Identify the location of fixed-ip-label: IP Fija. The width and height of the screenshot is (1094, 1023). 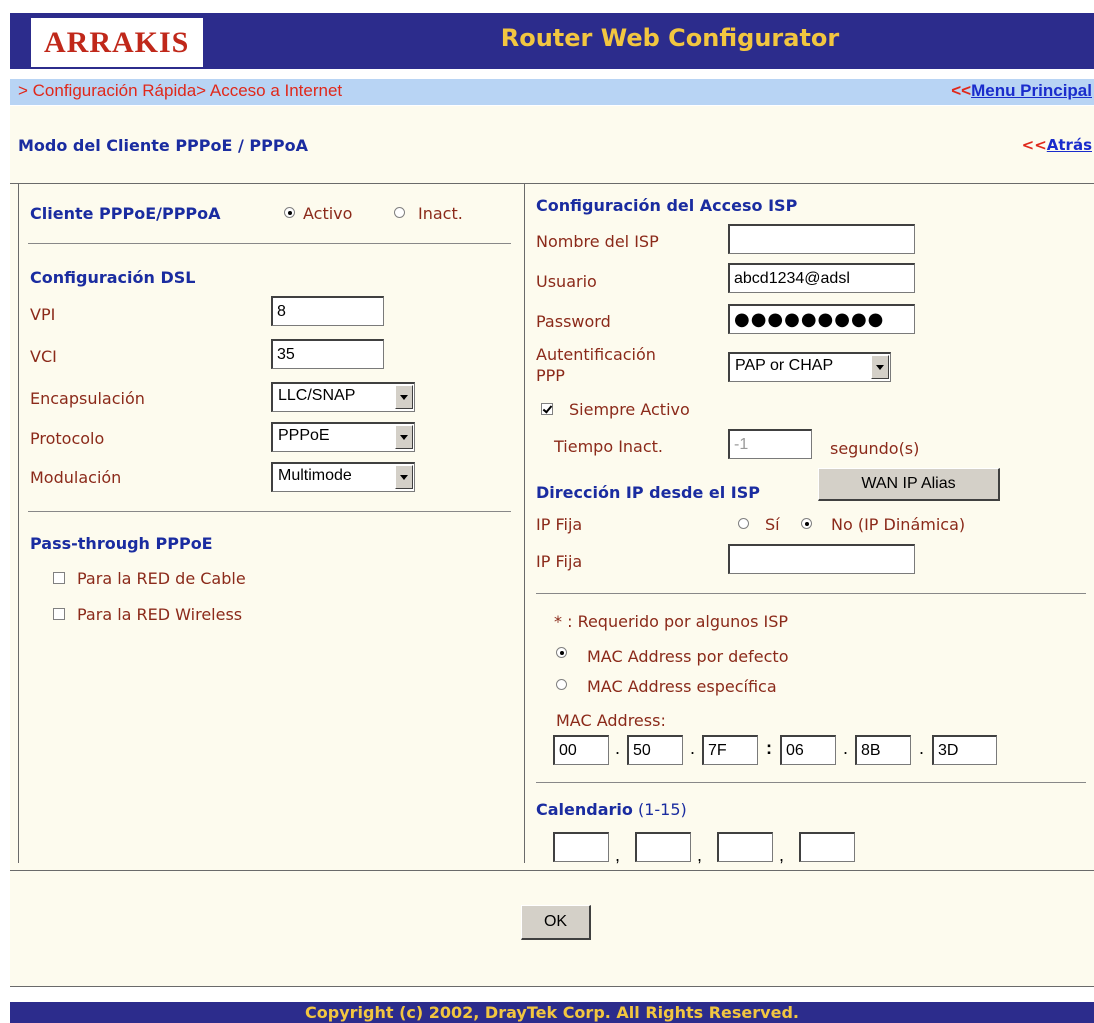
(559, 561).